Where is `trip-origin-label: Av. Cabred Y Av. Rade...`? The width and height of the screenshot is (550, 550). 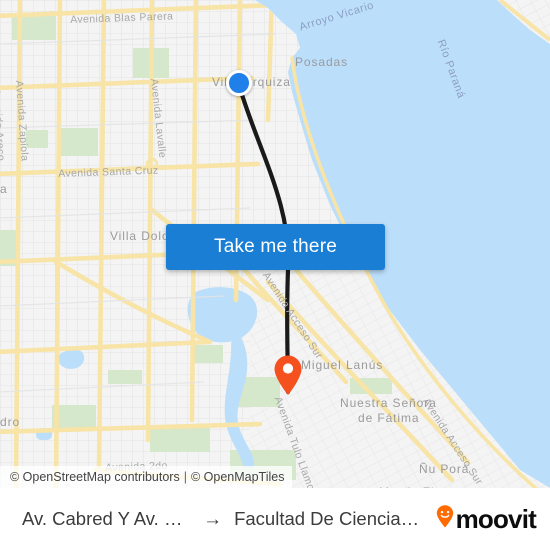 trip-origin-label: Av. Cabred Y Av. Rade... is located at coordinates (106, 518).